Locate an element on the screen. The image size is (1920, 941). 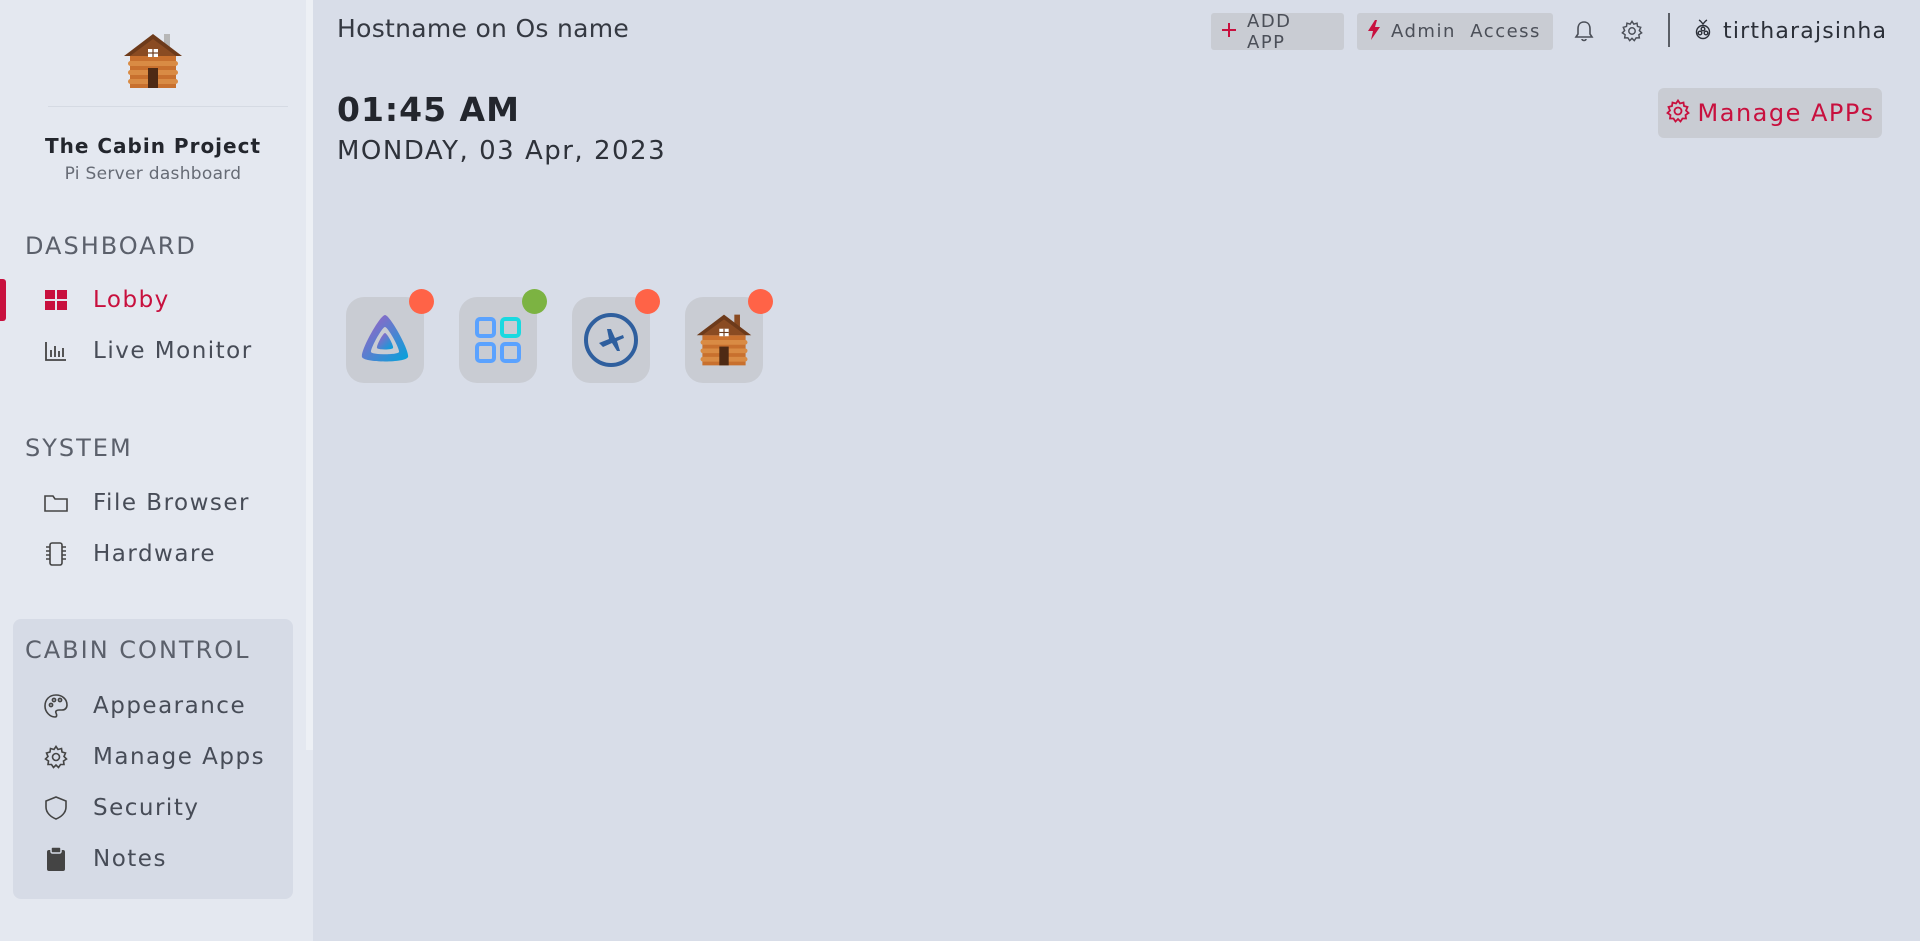
manage-apps-button: Manage APPs is located at coordinates (1770, 113).